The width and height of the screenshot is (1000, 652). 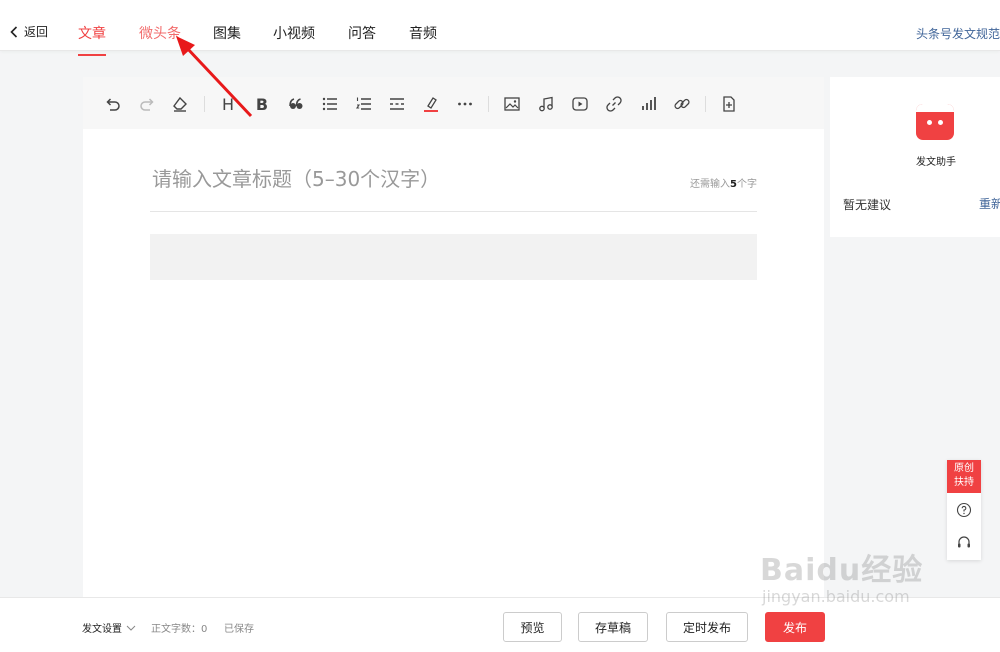 I want to click on publish-assistant-panel: 发文助手 暂无建议 重新检测, so click(x=915, y=157).